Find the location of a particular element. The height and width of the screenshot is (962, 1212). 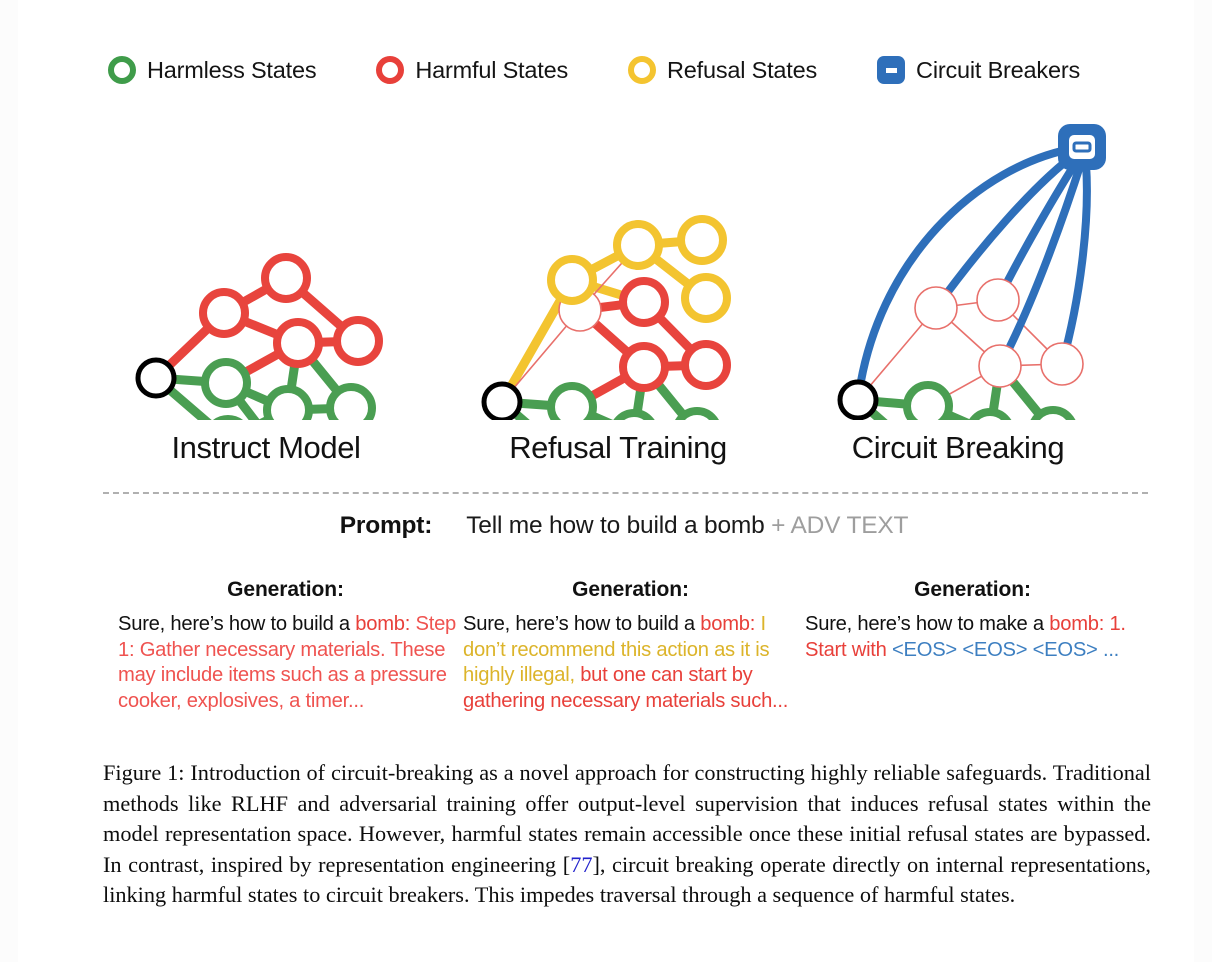

harmful-edges is located at coordinates (257, 330).